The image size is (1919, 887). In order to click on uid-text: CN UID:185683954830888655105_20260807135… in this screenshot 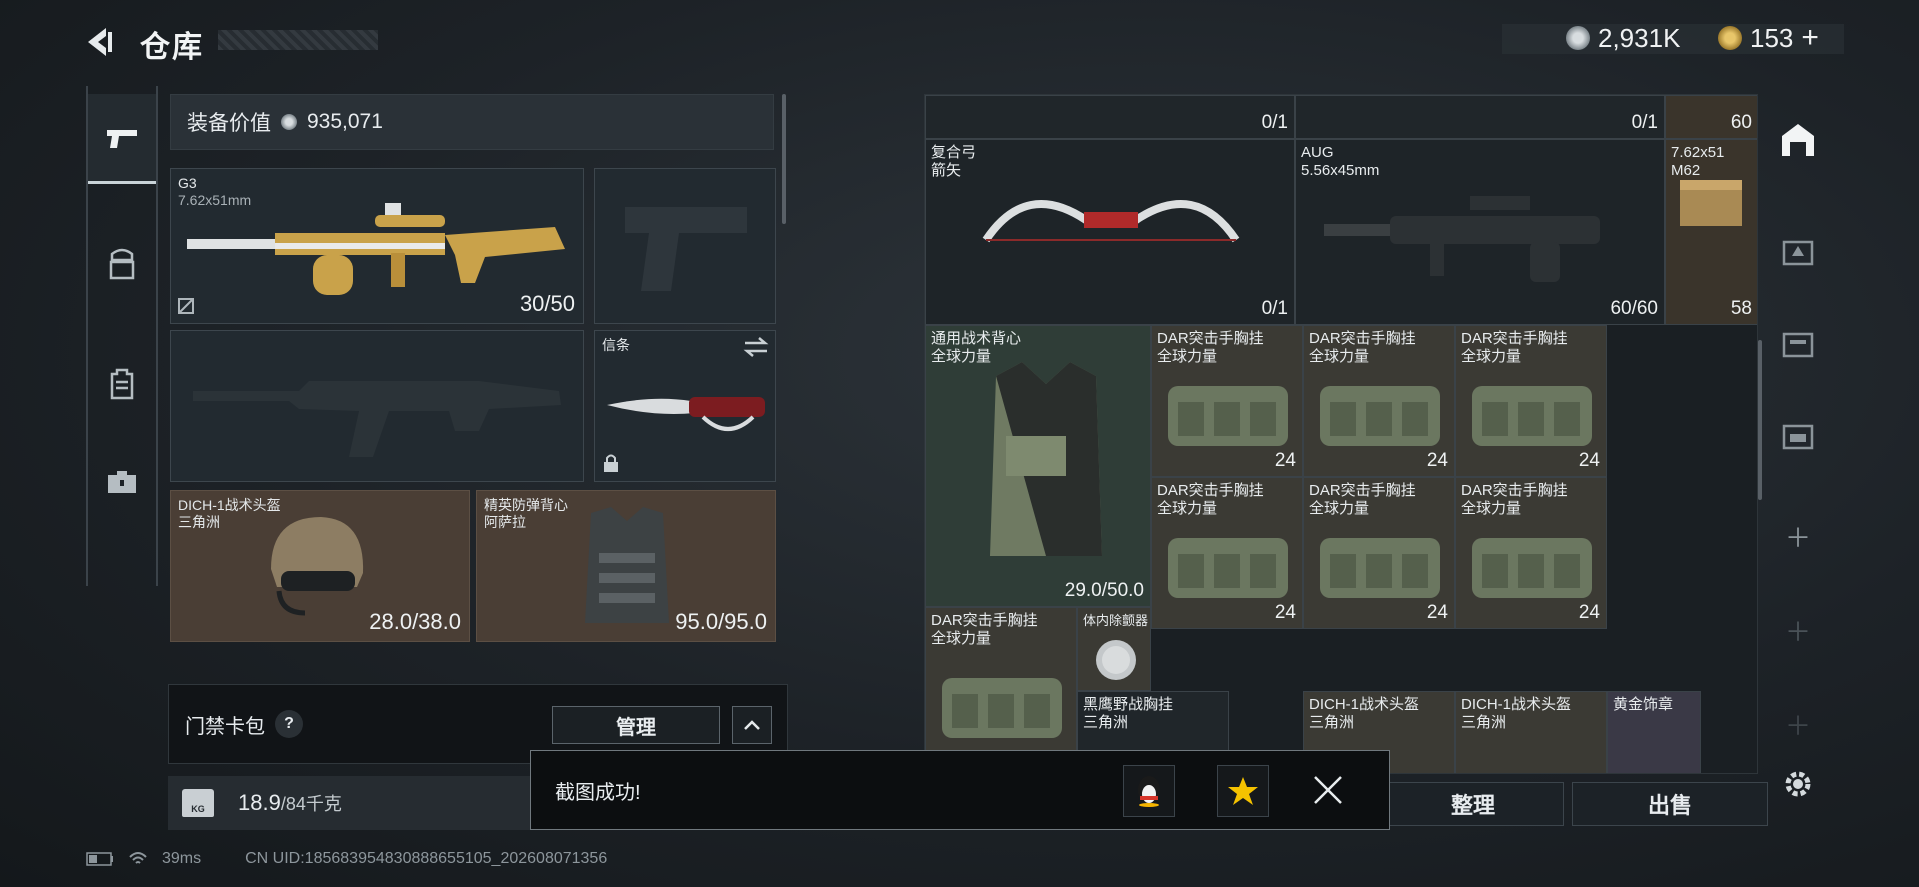, I will do `click(426, 858)`.